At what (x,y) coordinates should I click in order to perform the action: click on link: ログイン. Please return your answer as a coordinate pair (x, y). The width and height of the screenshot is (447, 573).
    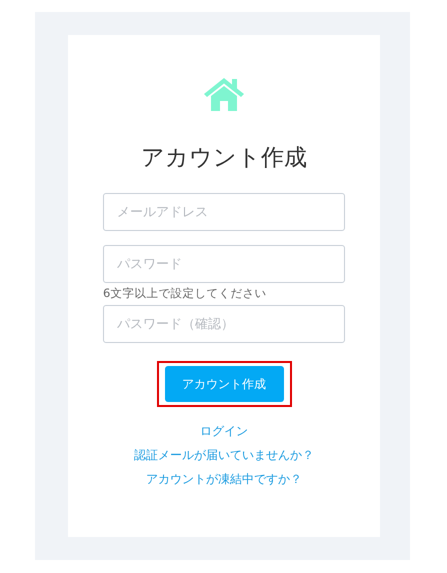
    Looking at the image, I should click on (224, 431).